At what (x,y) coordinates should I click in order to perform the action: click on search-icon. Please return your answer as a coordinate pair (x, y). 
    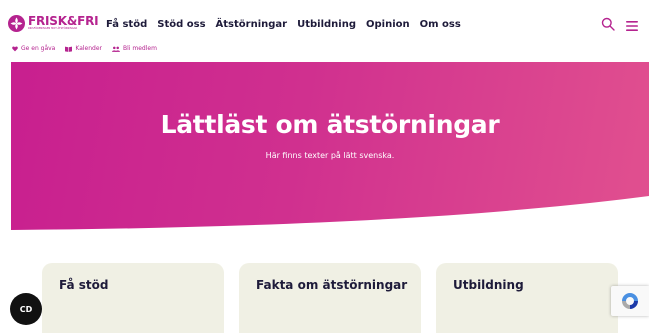
    Looking at the image, I should click on (608, 24).